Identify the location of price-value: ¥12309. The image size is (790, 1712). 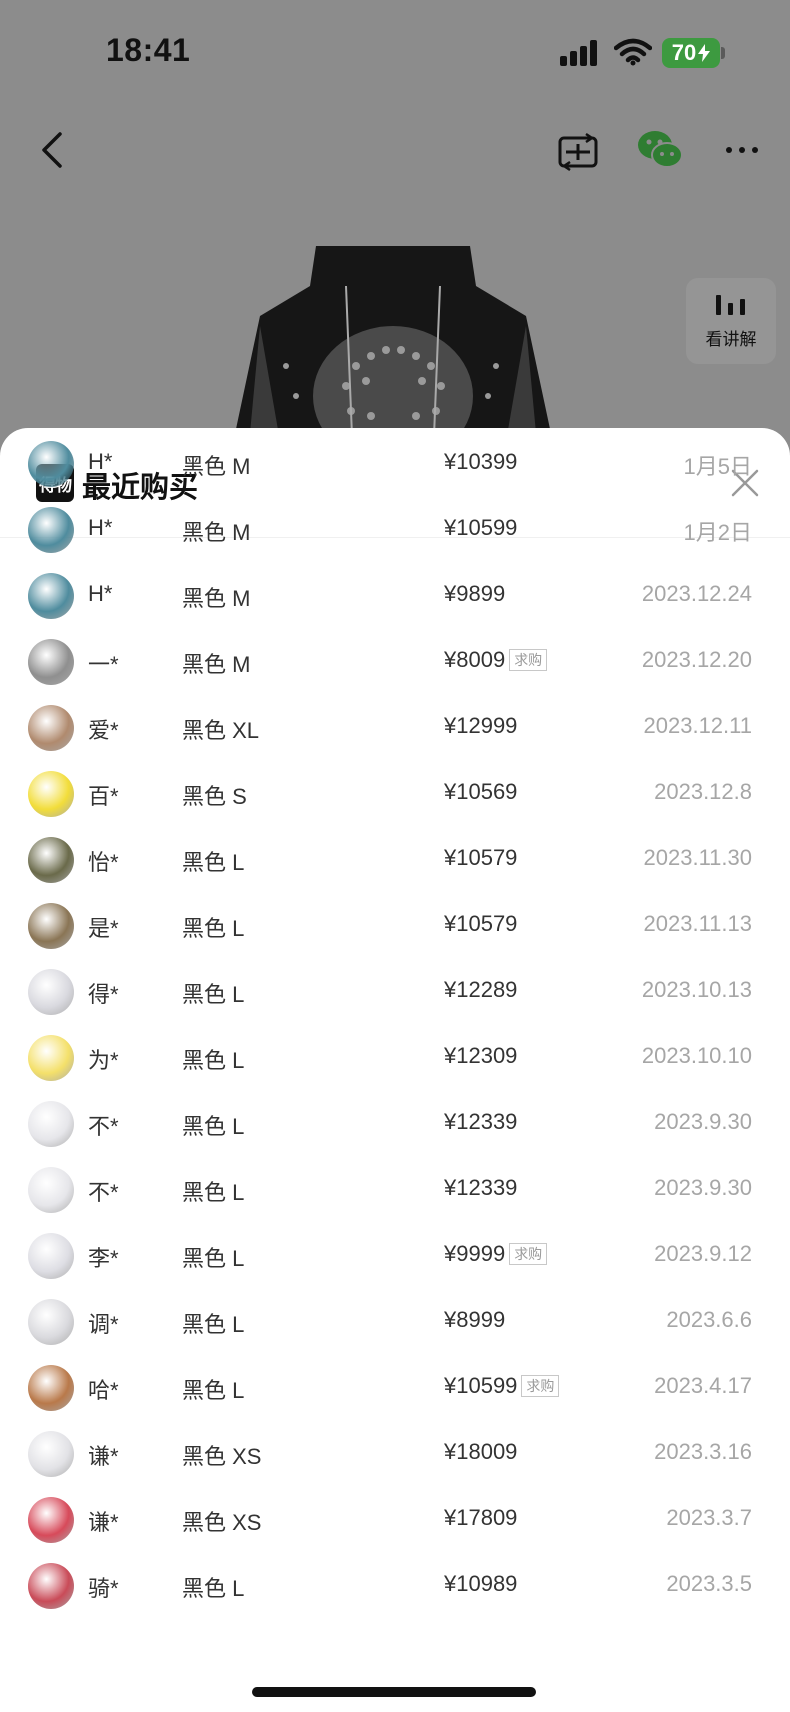
(481, 1055).